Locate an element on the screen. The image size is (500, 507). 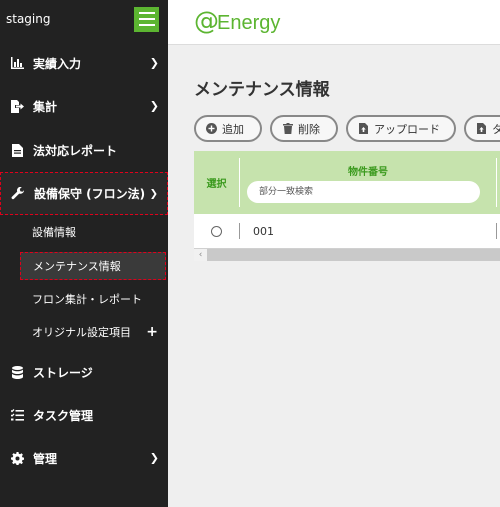
row-select-radio is located at coordinates (216, 231).